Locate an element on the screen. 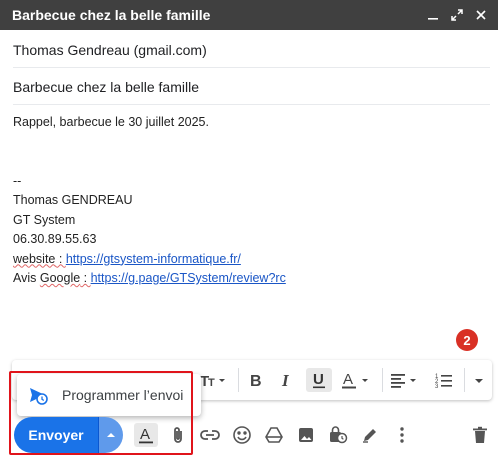 The width and height of the screenshot is (498, 457). list-icon: 123 is located at coordinates (444, 380).